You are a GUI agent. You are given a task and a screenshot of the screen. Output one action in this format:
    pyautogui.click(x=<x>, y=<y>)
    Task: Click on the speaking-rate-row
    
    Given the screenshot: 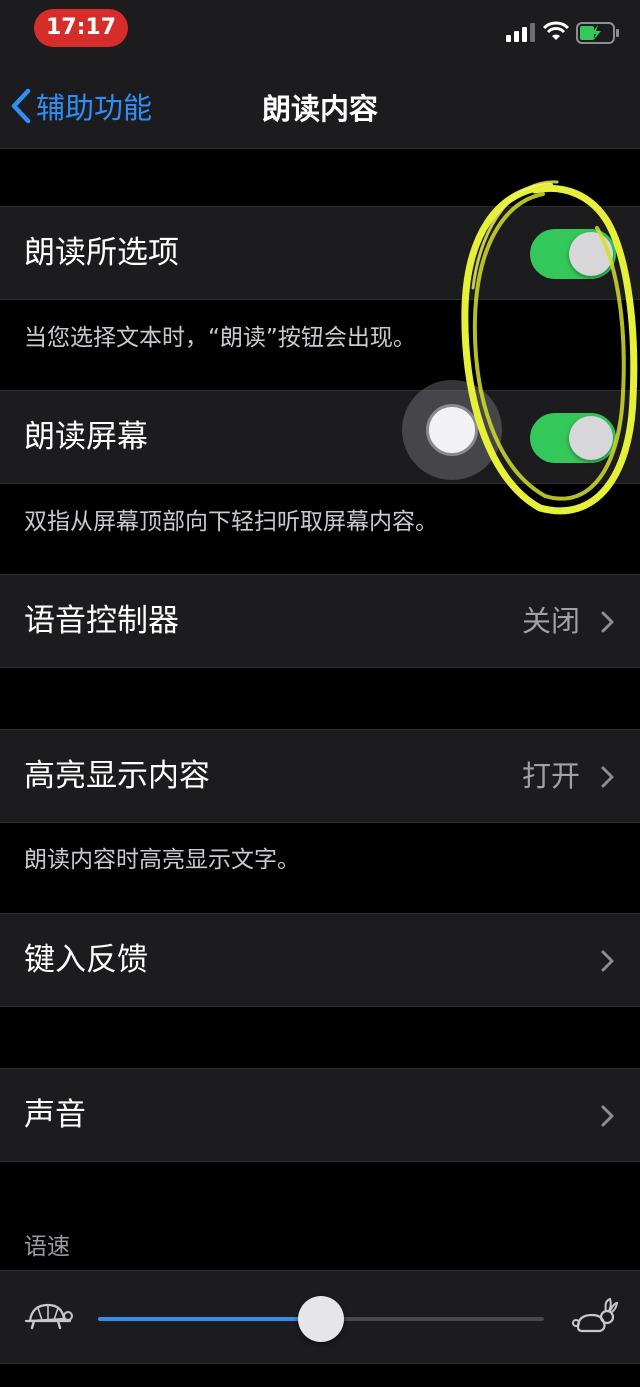 What is the action you would take?
    pyautogui.click(x=320, y=1317)
    